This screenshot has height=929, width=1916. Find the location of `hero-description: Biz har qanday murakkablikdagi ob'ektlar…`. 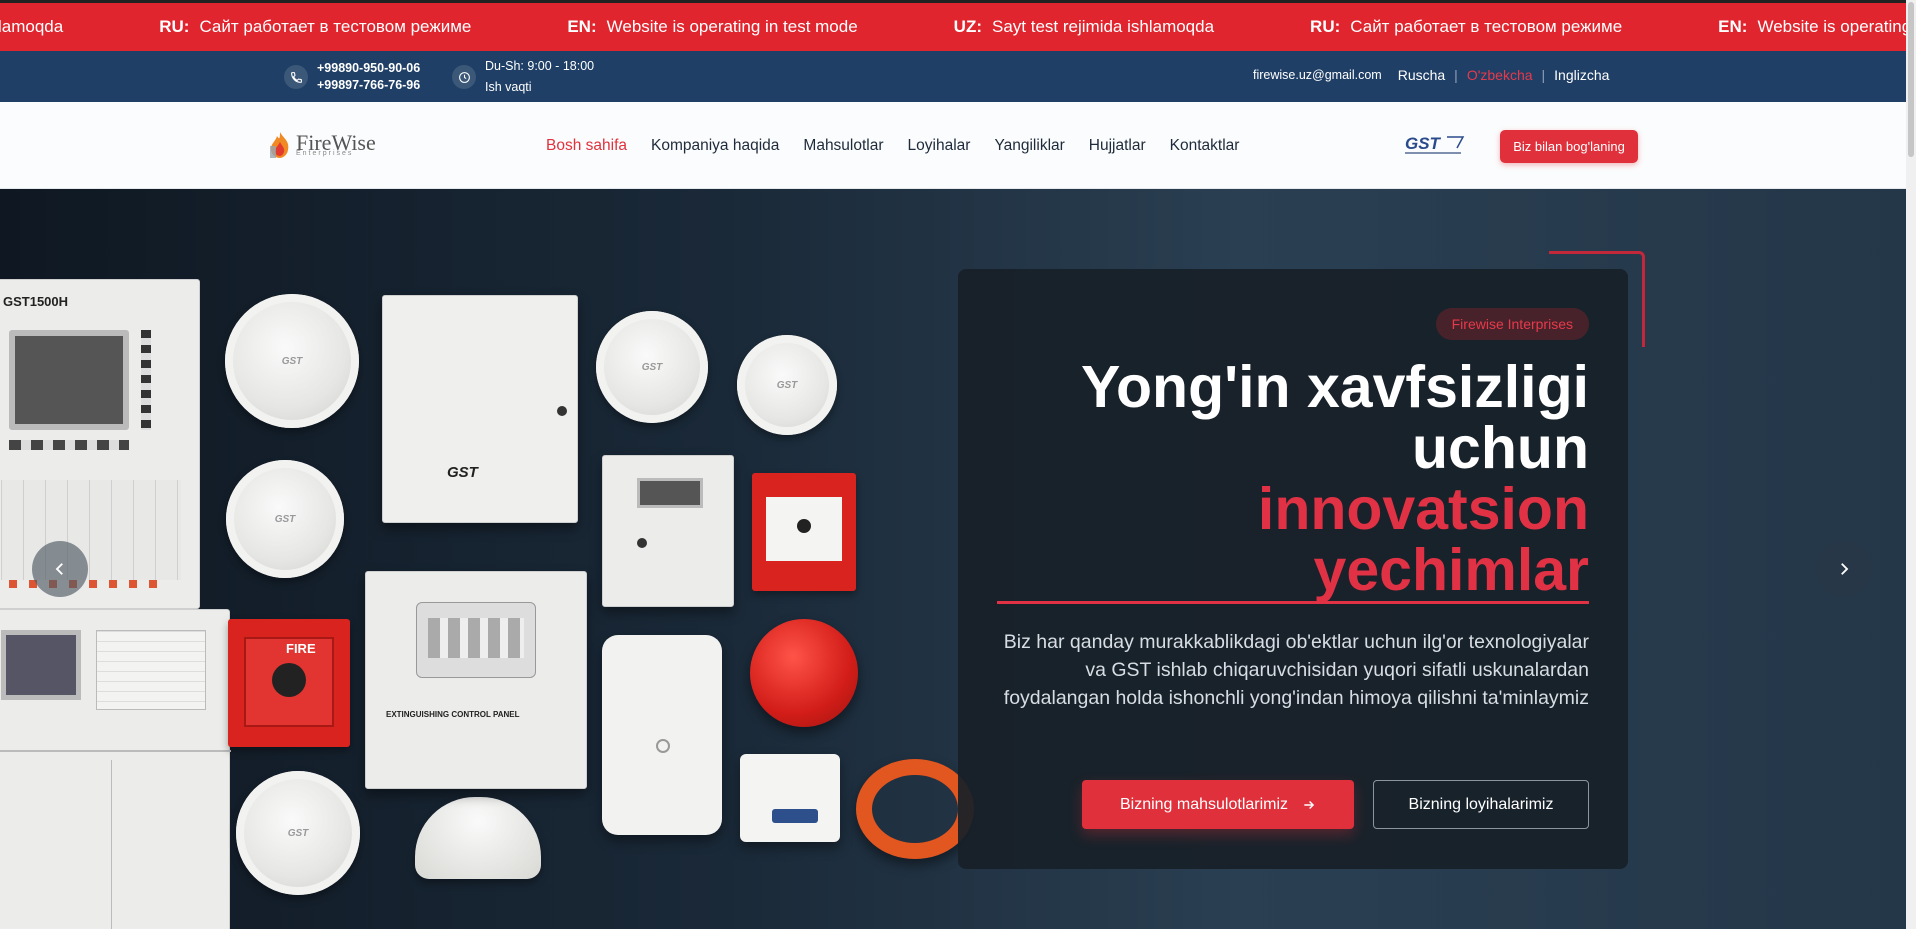

hero-description: Biz har qanday murakkablikdagi ob'ektlar… is located at coordinates (1296, 670).